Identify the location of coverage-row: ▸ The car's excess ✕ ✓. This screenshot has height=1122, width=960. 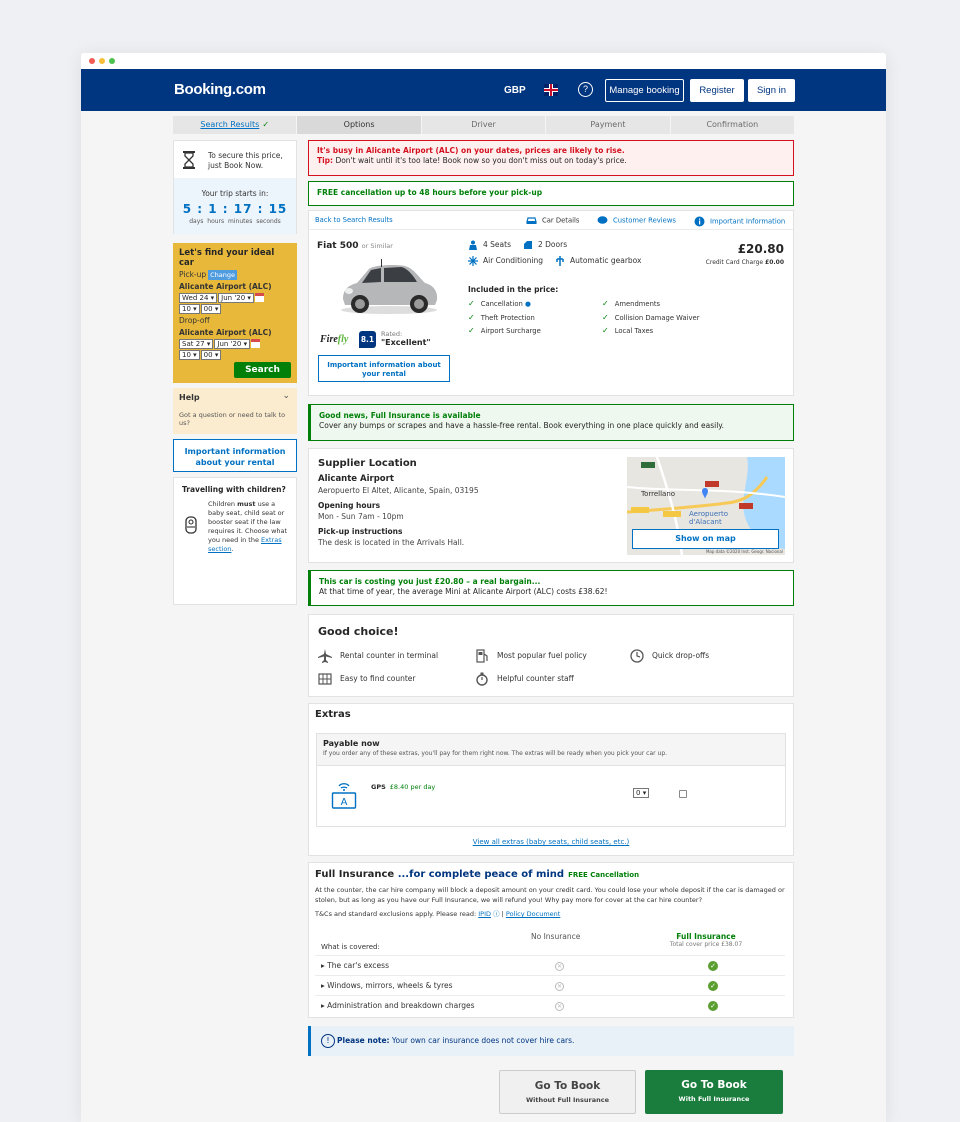
(550, 965).